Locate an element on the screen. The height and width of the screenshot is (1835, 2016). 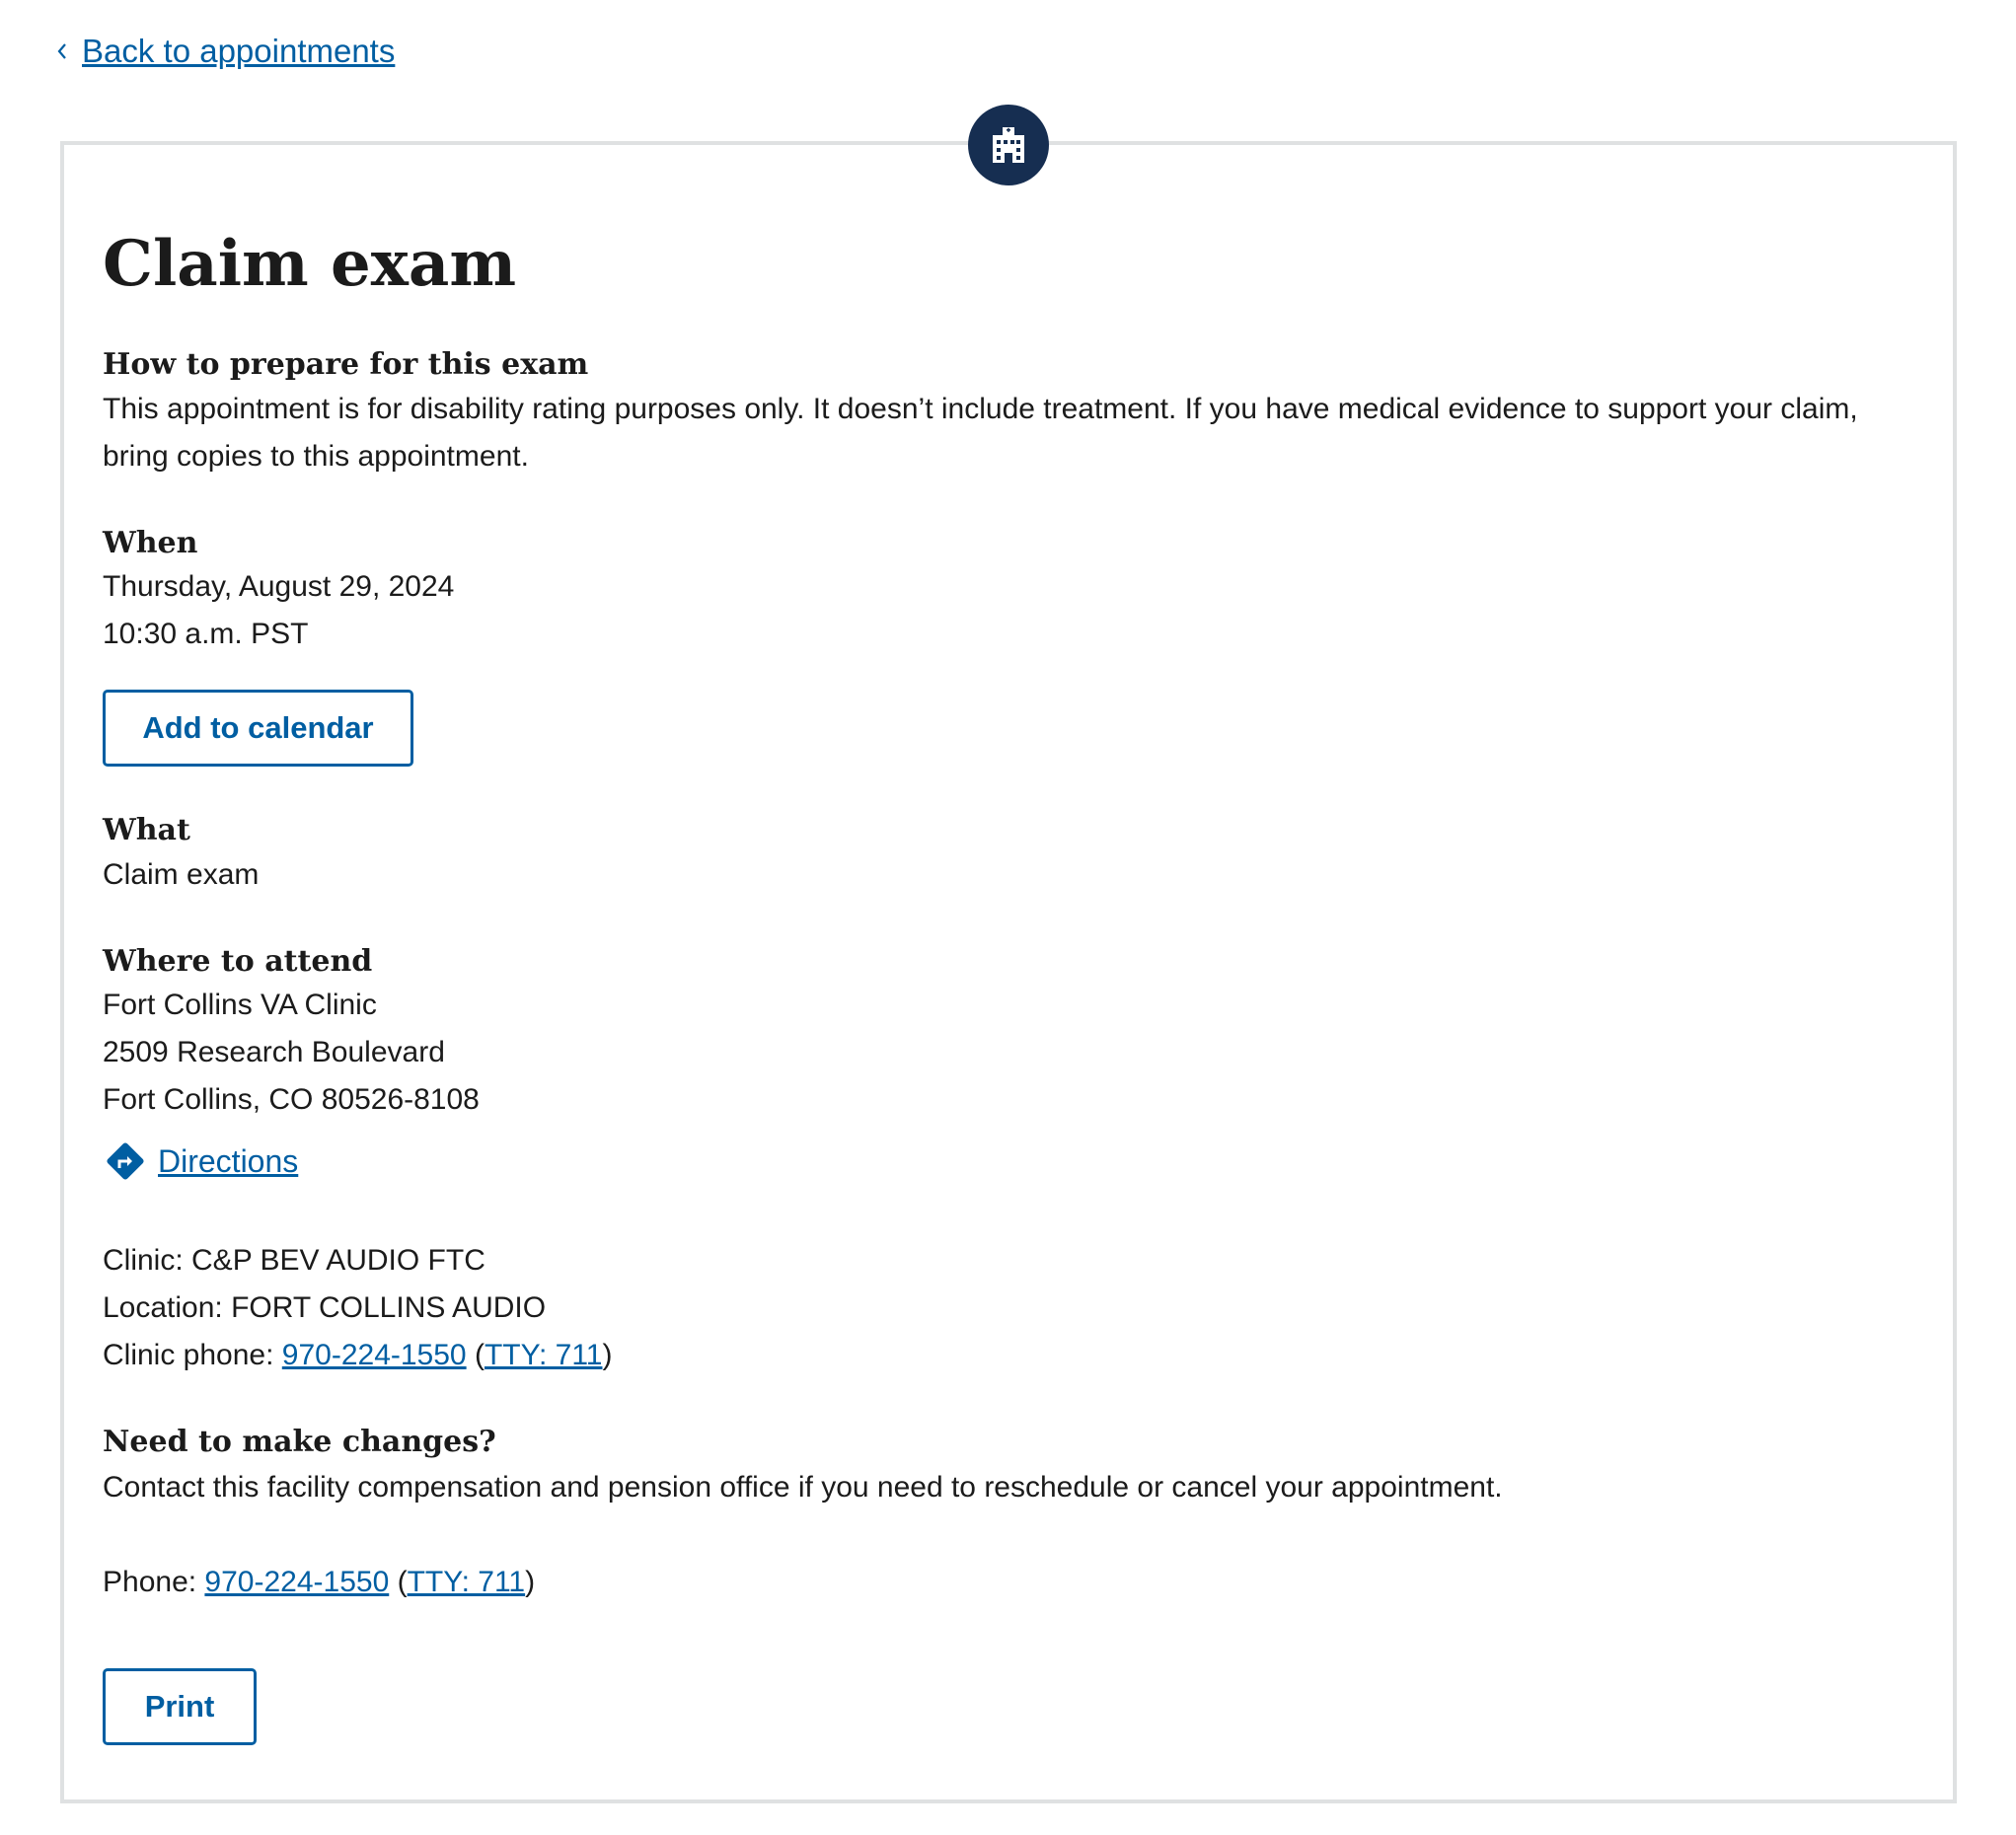
appointment-time: 10:30 a.m. PST is located at coordinates (206, 634).